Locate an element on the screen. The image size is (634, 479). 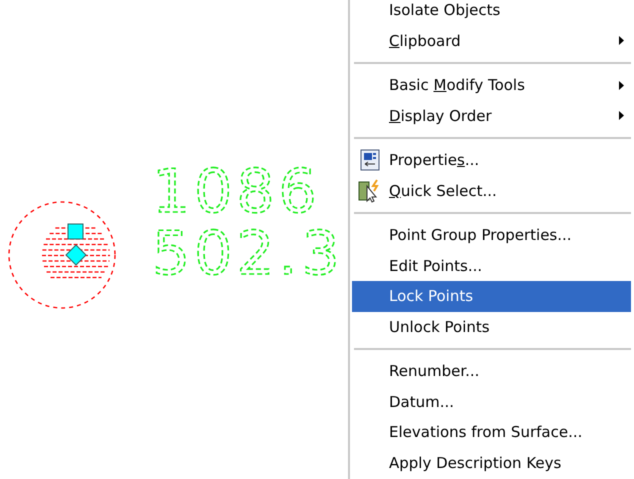
quick-select-icon is located at coordinates (370, 190).